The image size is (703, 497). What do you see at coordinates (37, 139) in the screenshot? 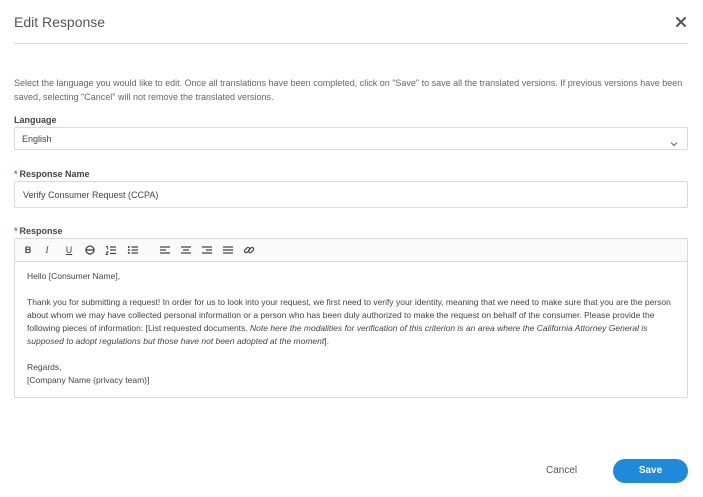
I see `language-select-value: English` at bounding box center [37, 139].